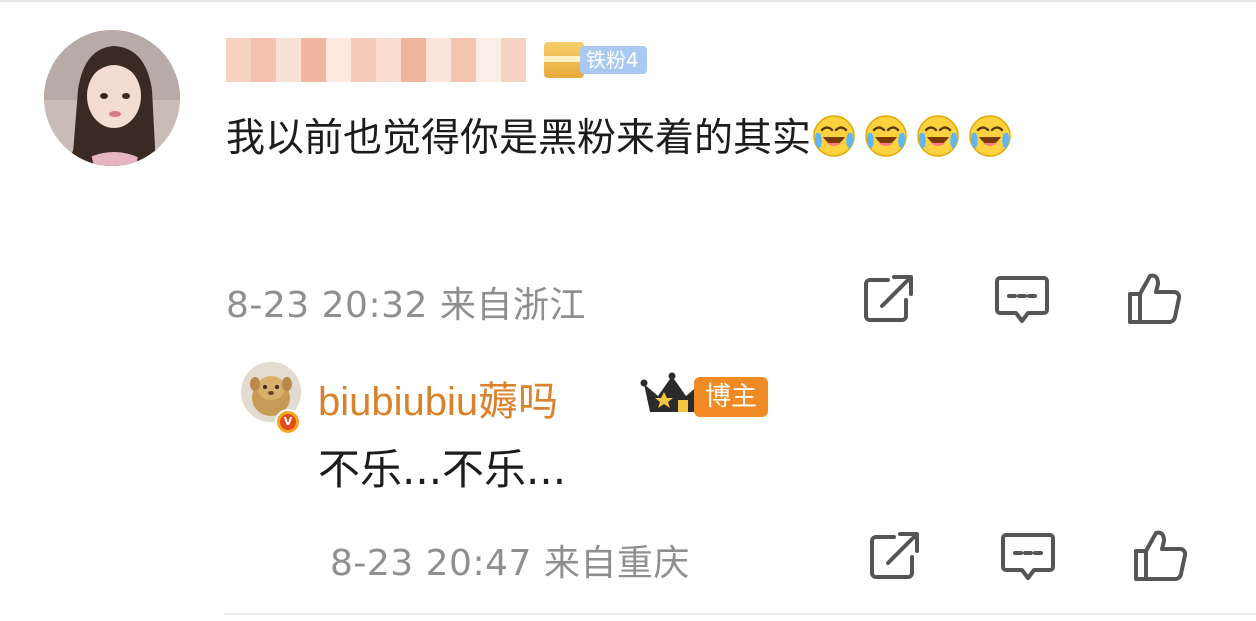 This screenshot has height=621, width=1256. Describe the element at coordinates (915, 138) in the screenshot. I see `emoji-row` at that location.